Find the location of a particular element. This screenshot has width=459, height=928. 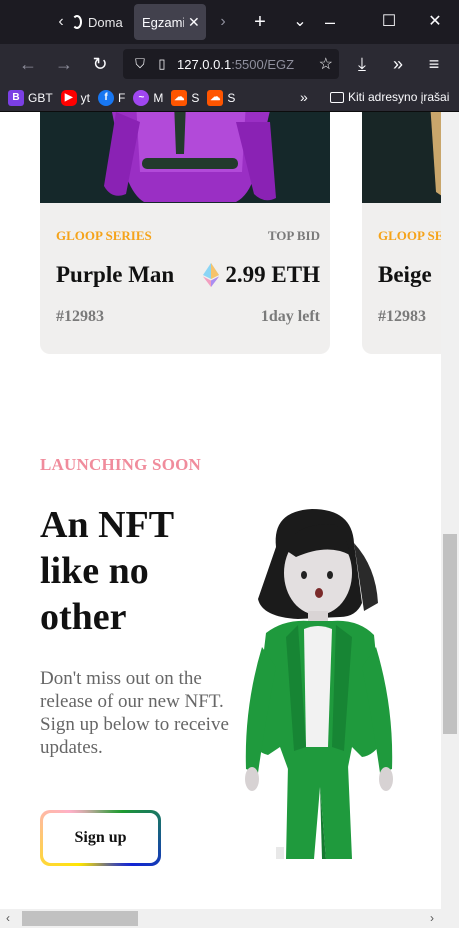

tab-label: Doma is located at coordinates (105, 22).